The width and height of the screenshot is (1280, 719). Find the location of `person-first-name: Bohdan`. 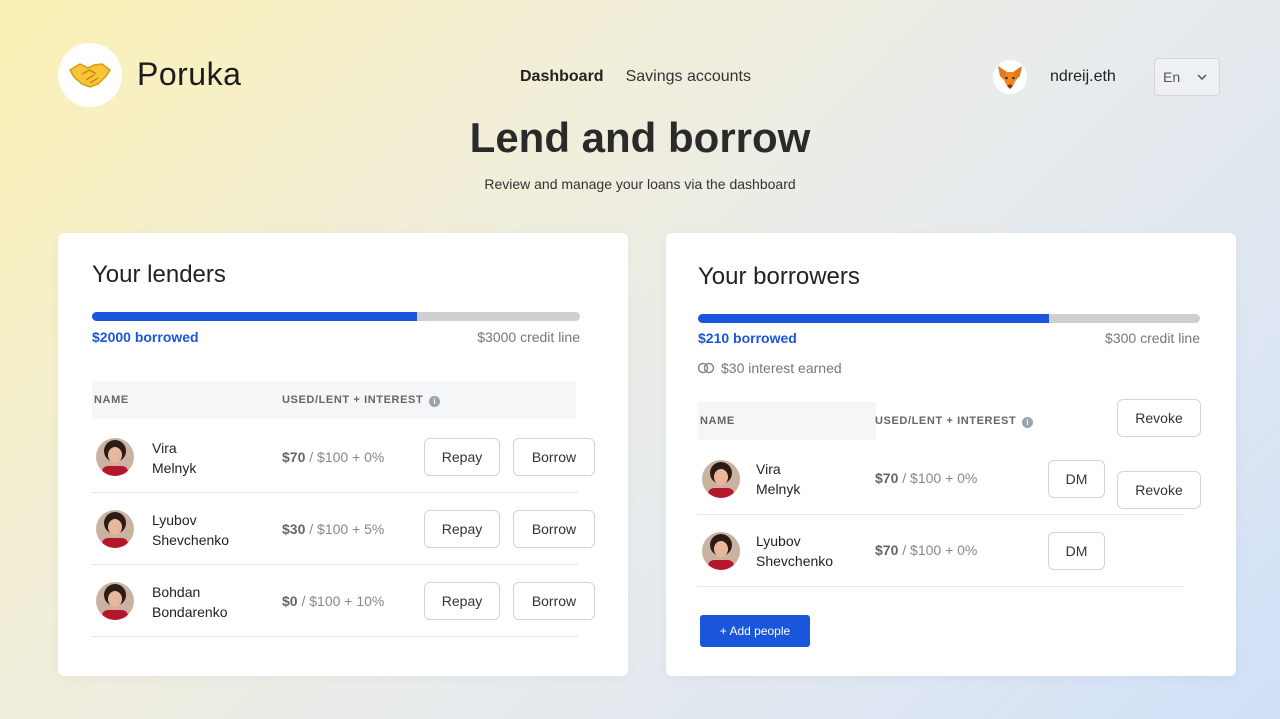

person-first-name: Bohdan is located at coordinates (176, 592).